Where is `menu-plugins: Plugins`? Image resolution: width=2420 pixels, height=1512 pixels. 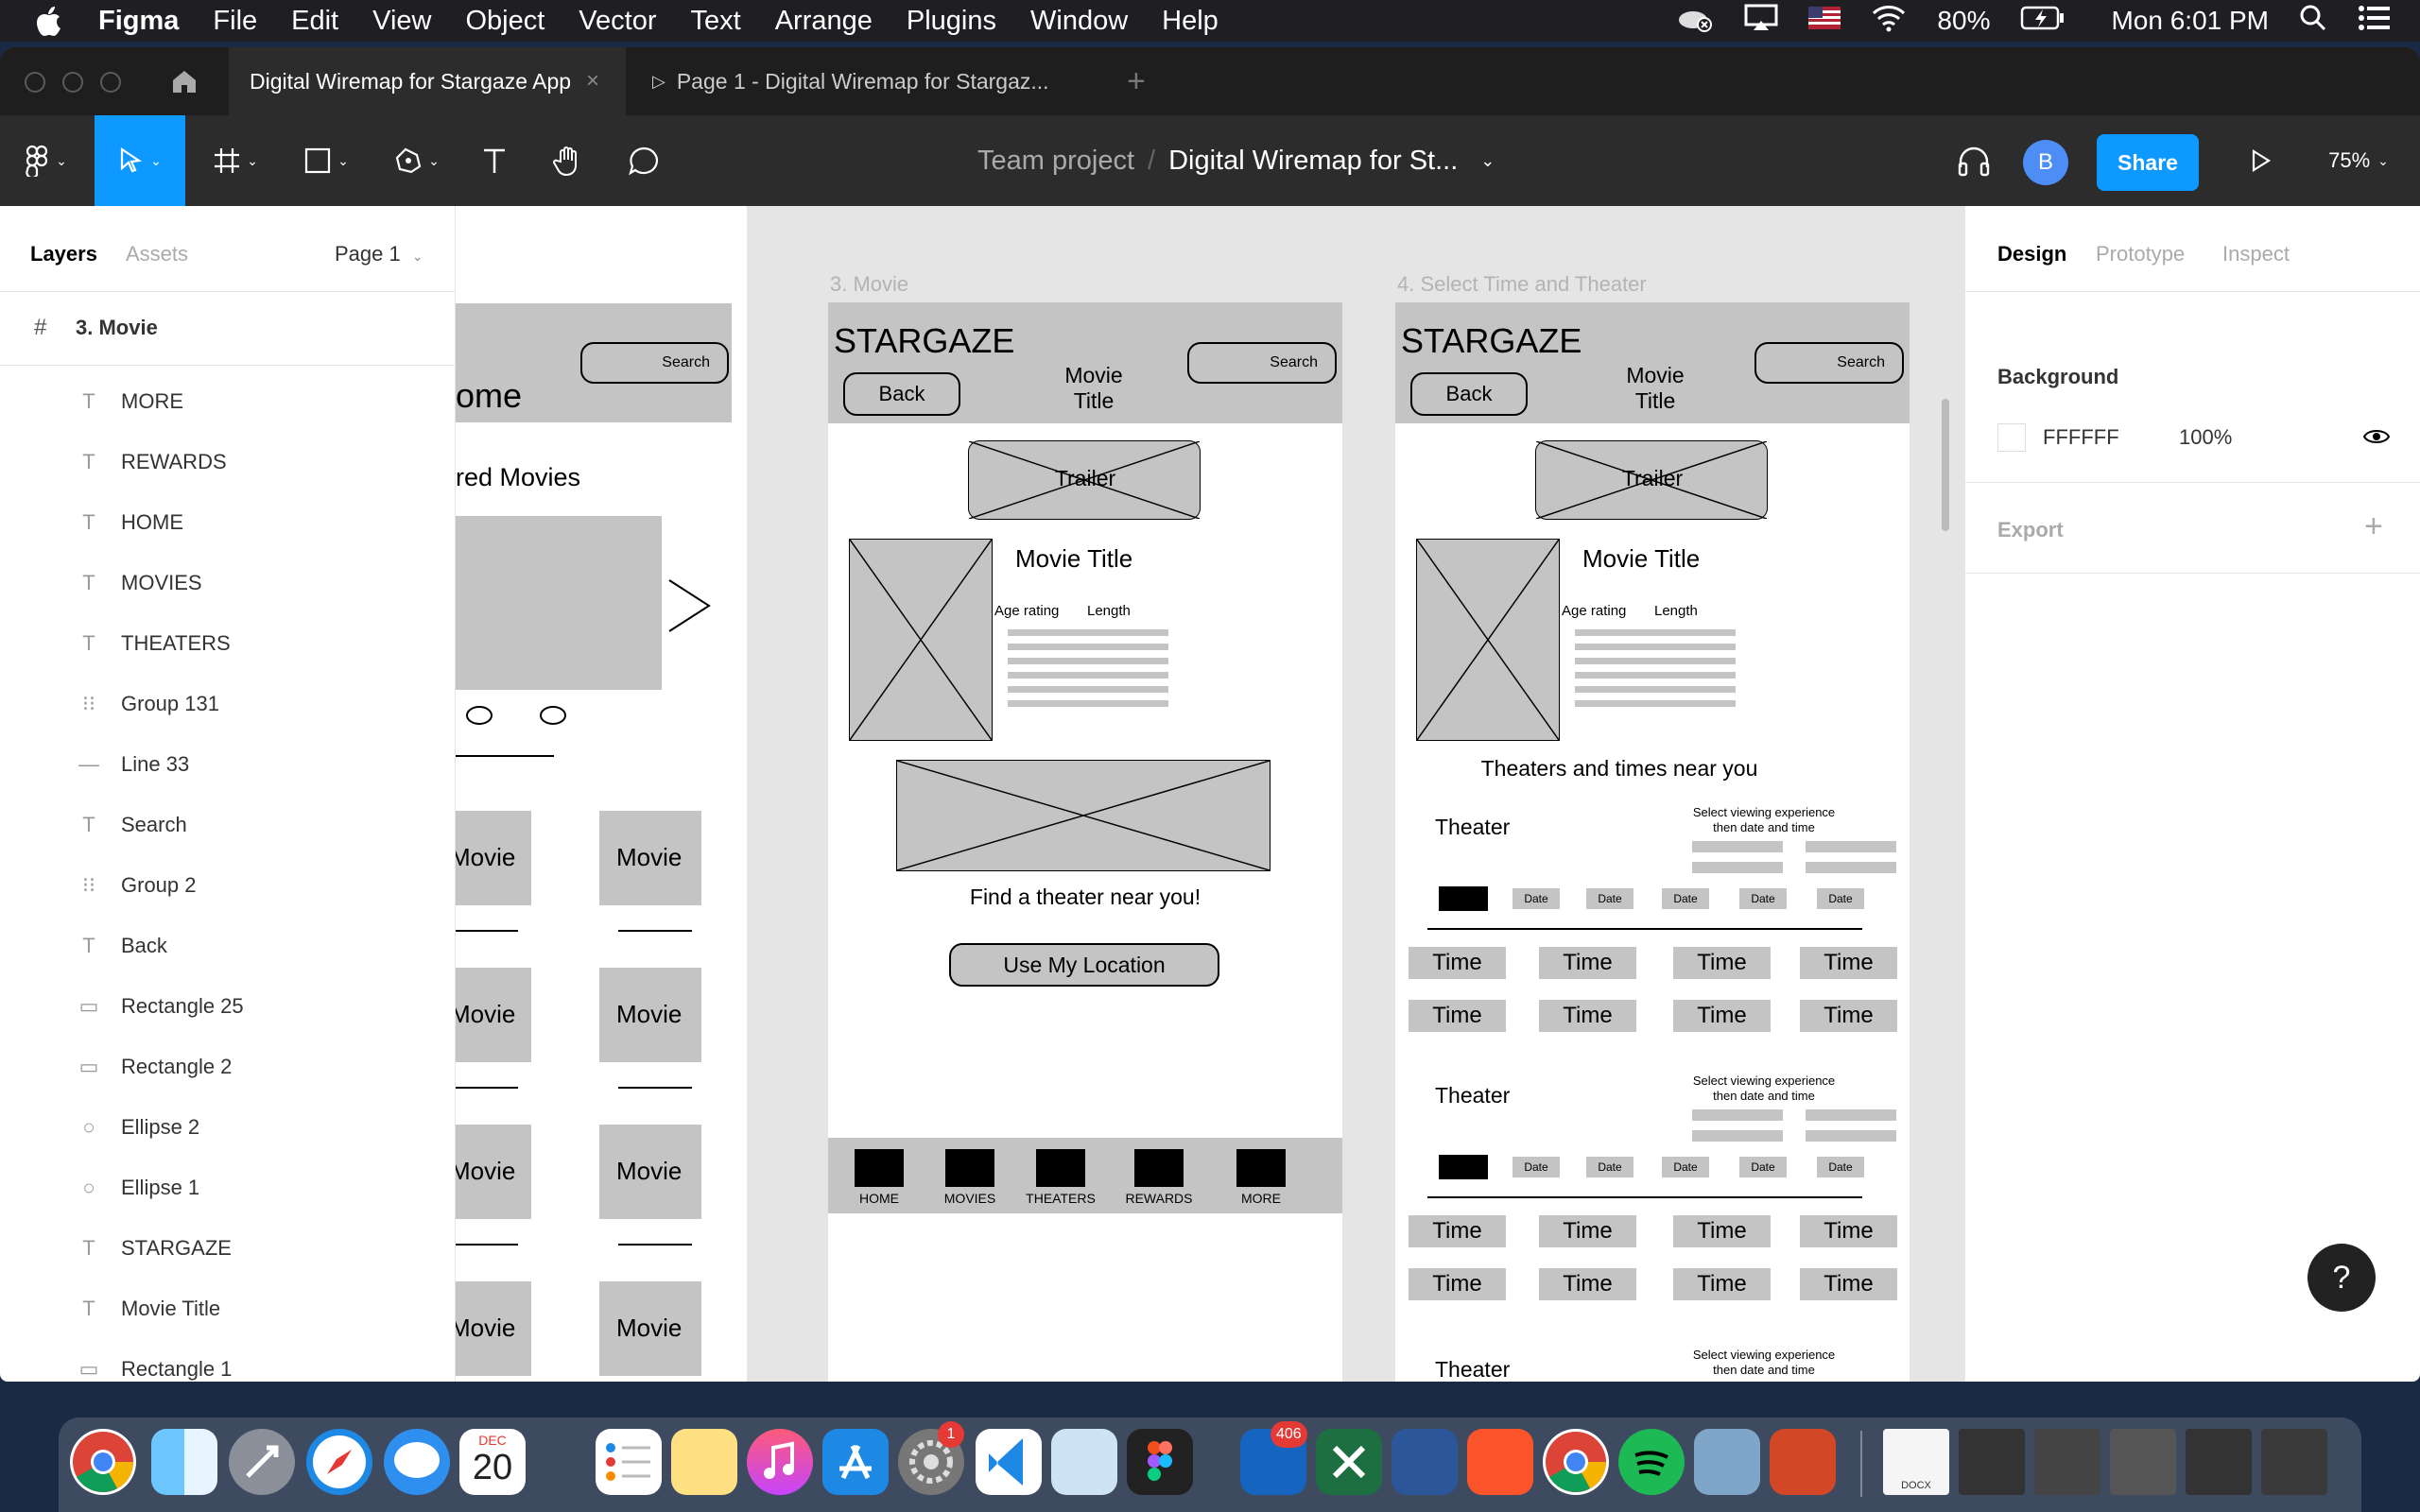 menu-plugins: Plugins is located at coordinates (952, 21).